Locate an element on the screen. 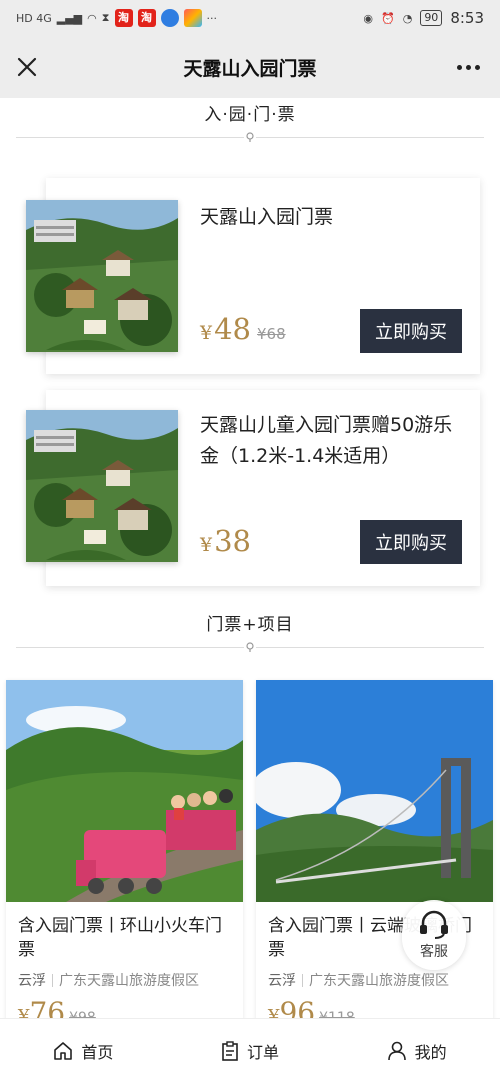 Image resolution: width=500 pixels, height=1082 pixels. more-button is located at coordinates (468, 67).